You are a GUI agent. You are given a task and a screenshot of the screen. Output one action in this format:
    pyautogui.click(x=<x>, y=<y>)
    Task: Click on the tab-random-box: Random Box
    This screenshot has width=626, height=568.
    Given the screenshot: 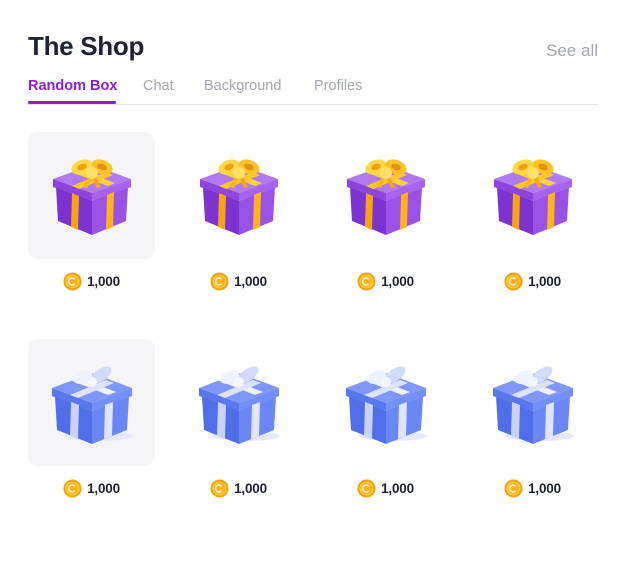 What is the action you would take?
    pyautogui.click(x=72, y=86)
    